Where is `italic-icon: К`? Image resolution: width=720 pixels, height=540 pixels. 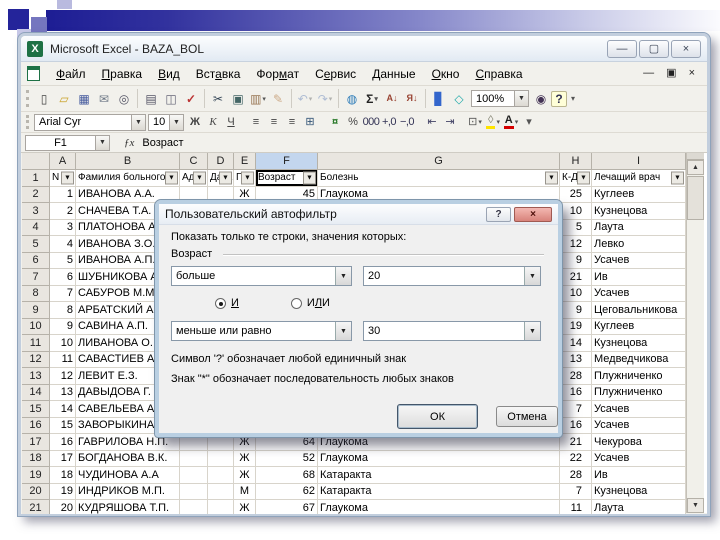 italic-icon: К is located at coordinates (213, 122).